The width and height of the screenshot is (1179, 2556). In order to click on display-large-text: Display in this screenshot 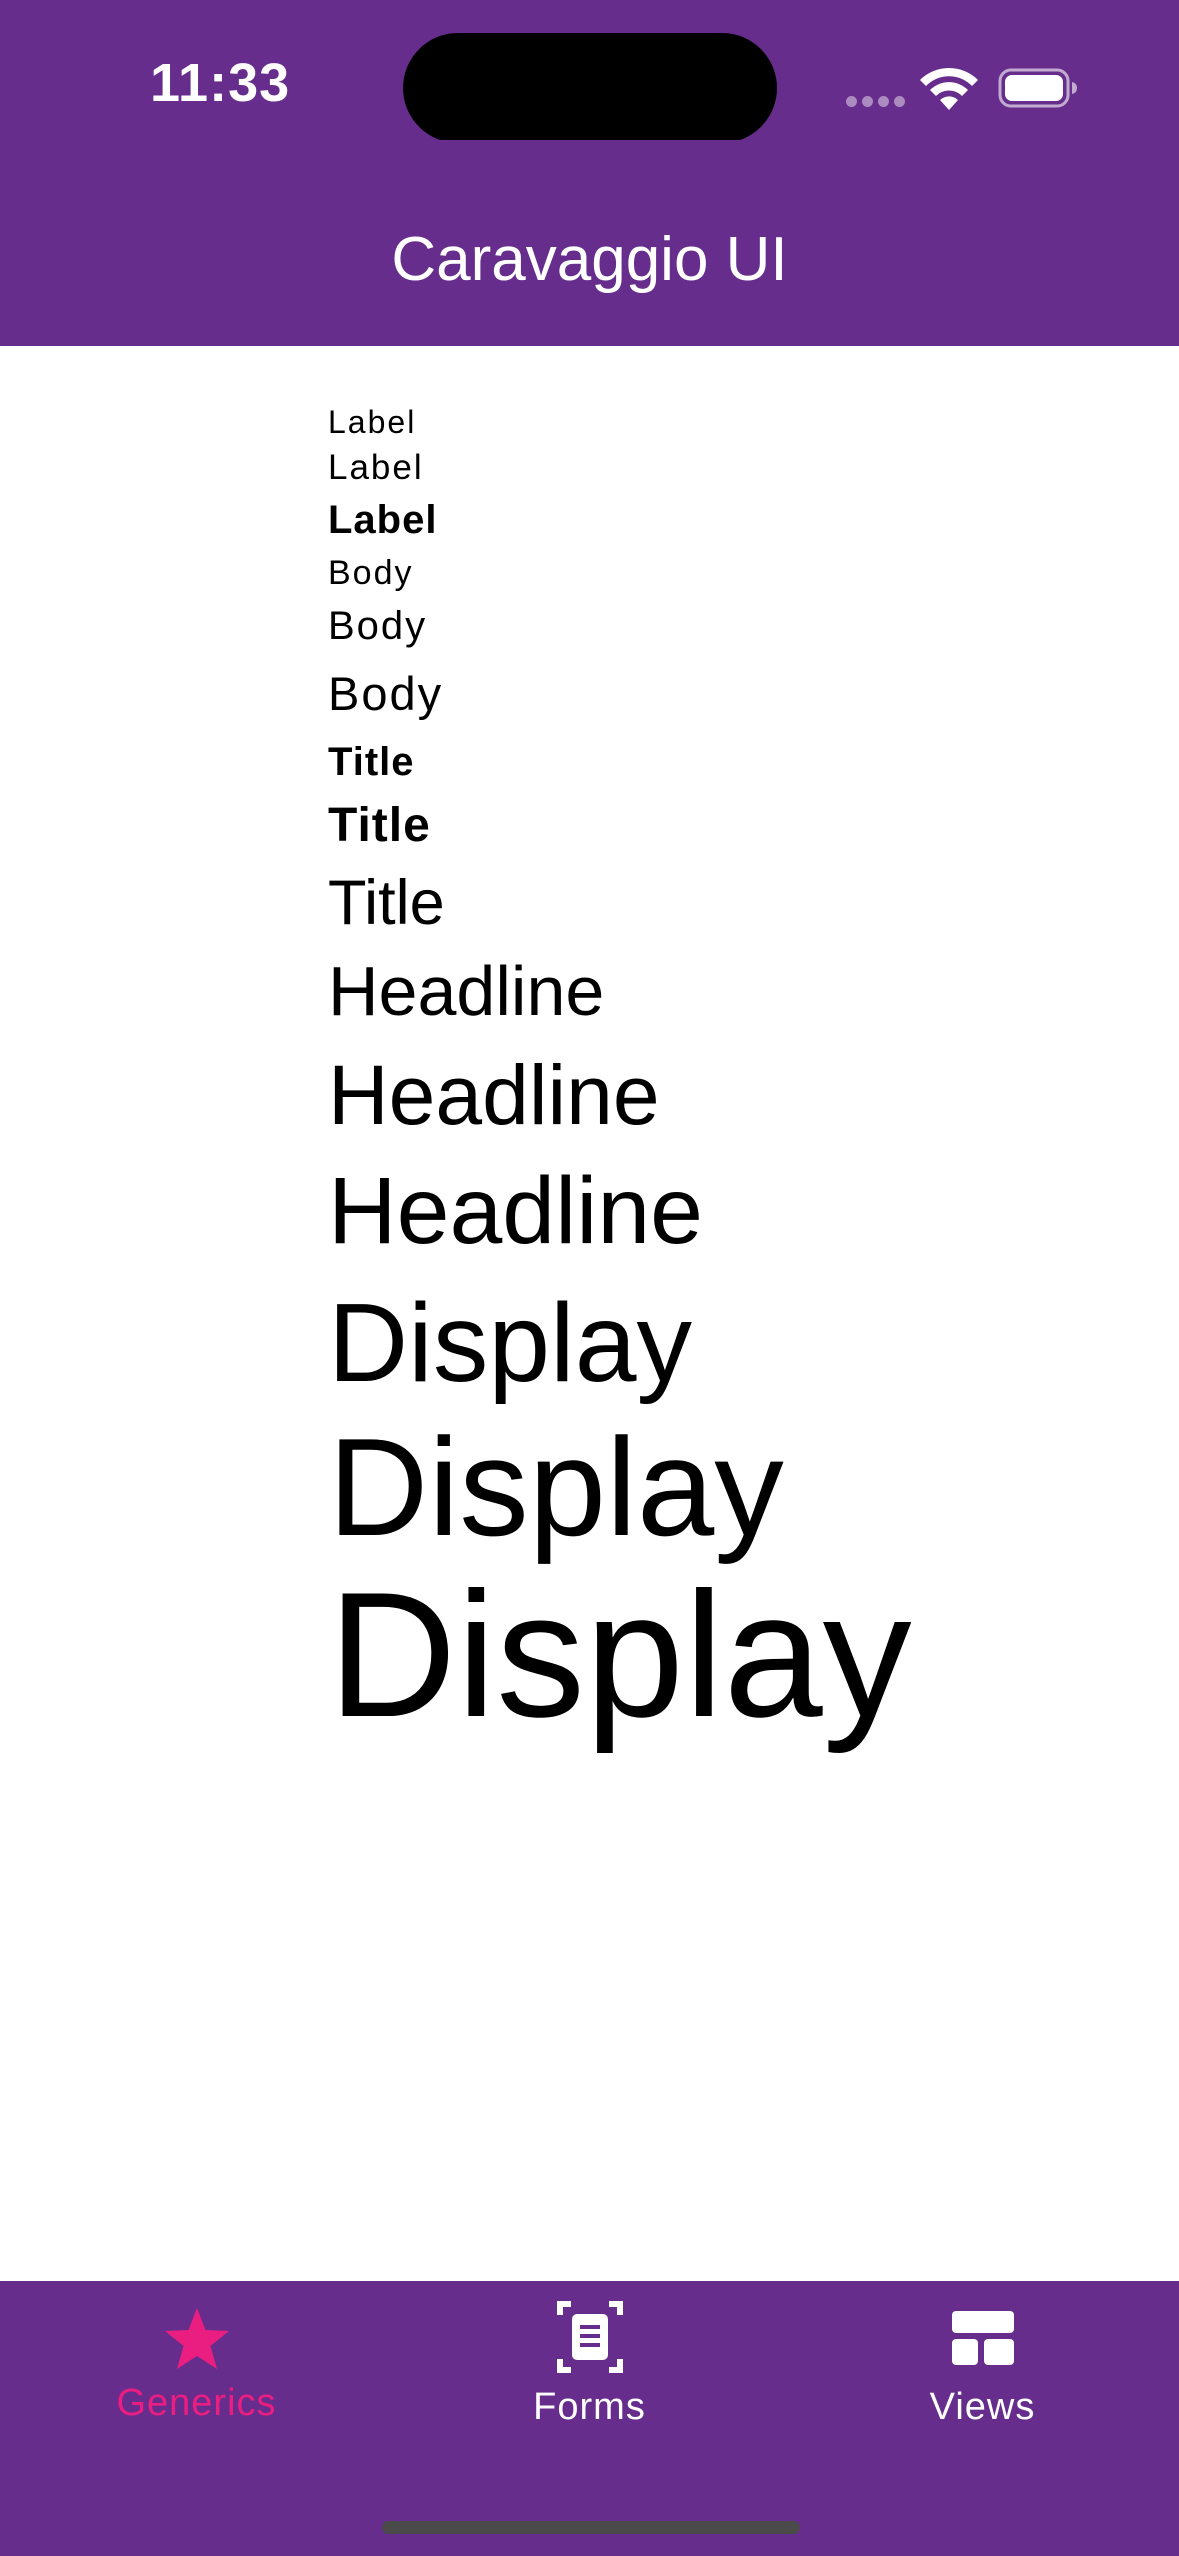, I will do `click(620, 1654)`.